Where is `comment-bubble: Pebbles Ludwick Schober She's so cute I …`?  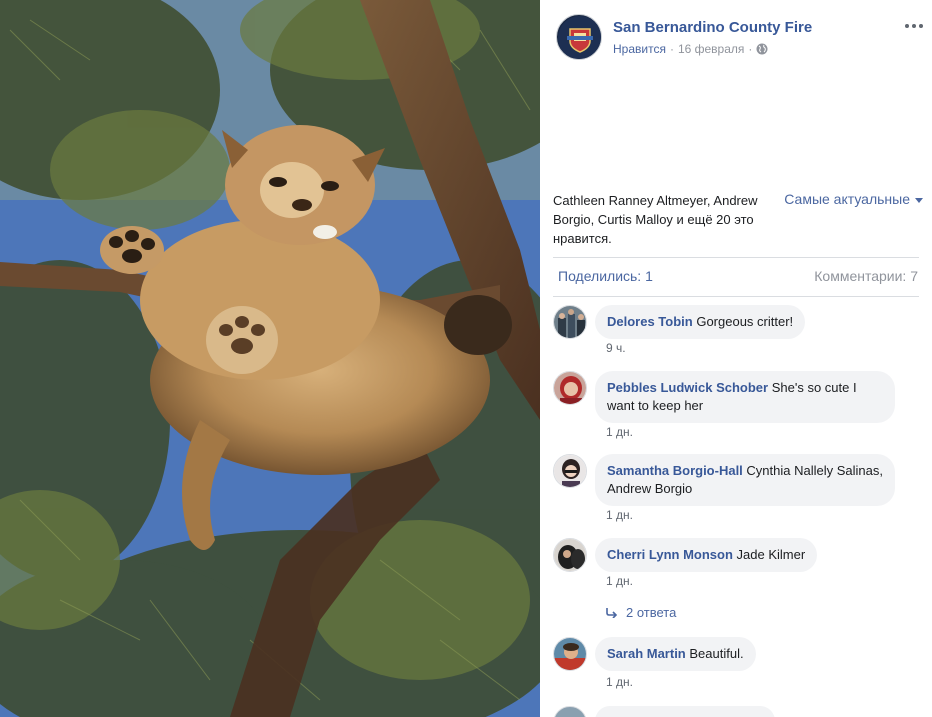
comment-bubble: Pebbles Ludwick Schober She's so cute I … is located at coordinates (745, 397).